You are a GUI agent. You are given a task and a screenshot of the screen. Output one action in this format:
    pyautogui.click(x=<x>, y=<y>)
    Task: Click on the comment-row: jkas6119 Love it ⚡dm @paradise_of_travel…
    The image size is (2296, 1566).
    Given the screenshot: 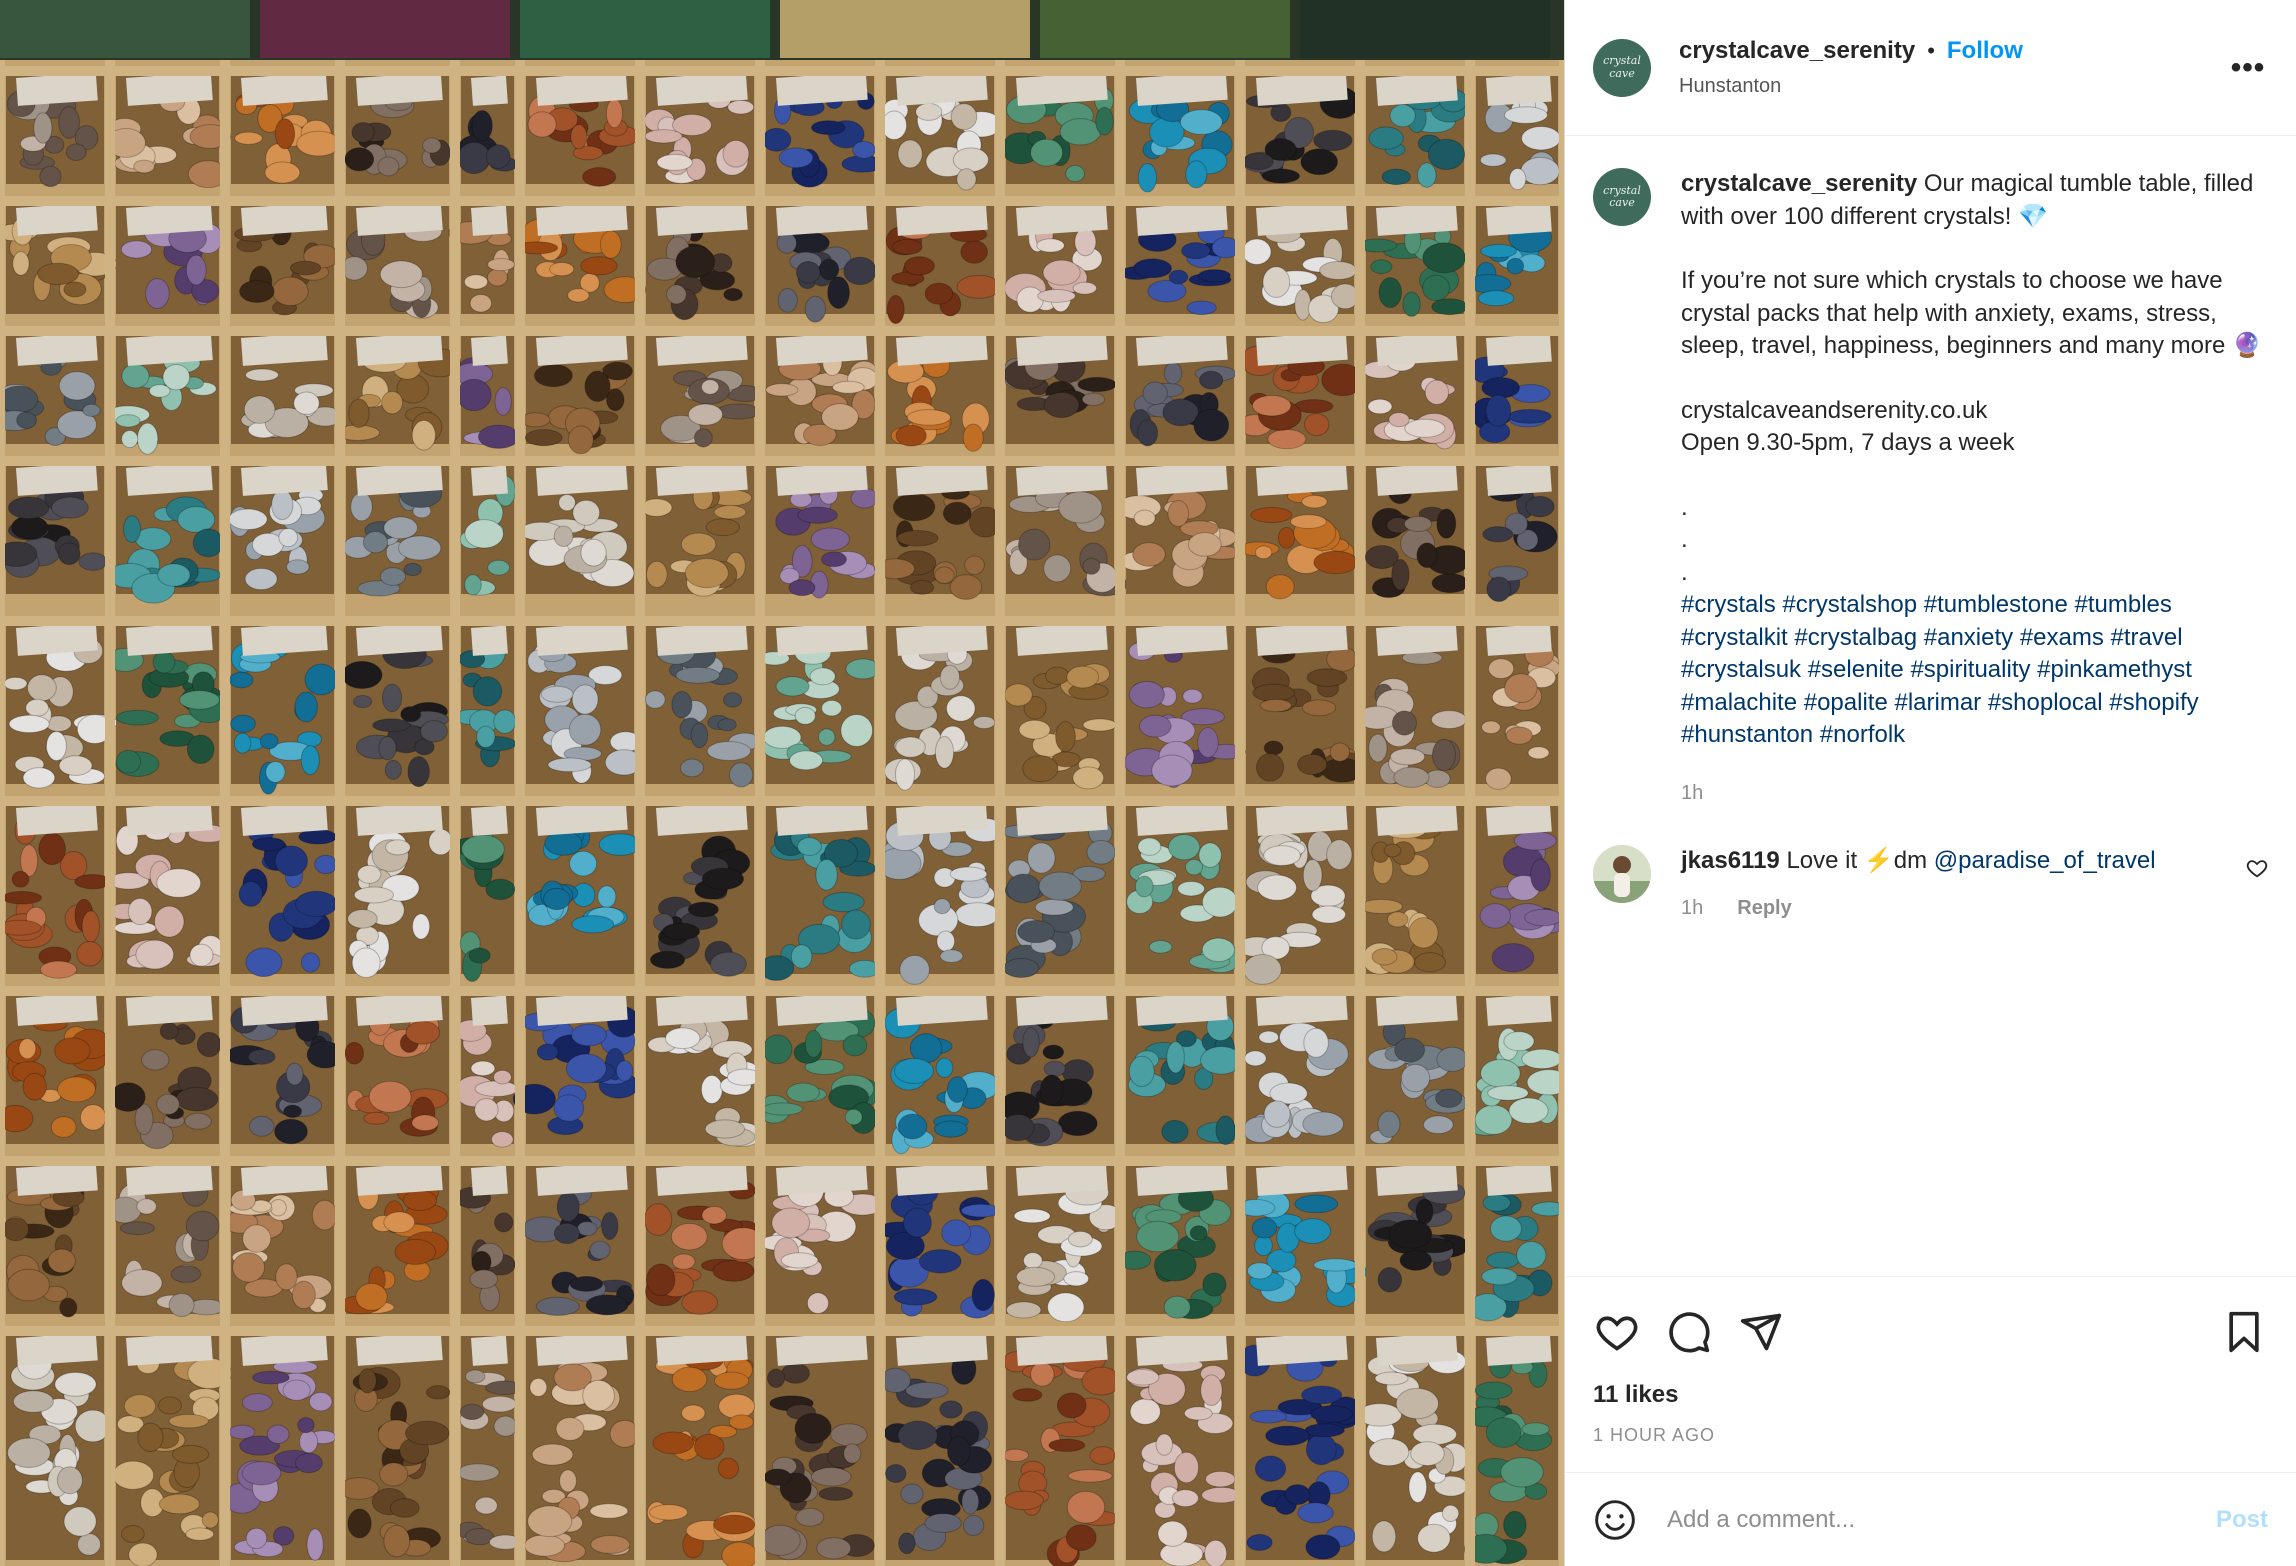 What is the action you would take?
    pyautogui.click(x=1930, y=882)
    